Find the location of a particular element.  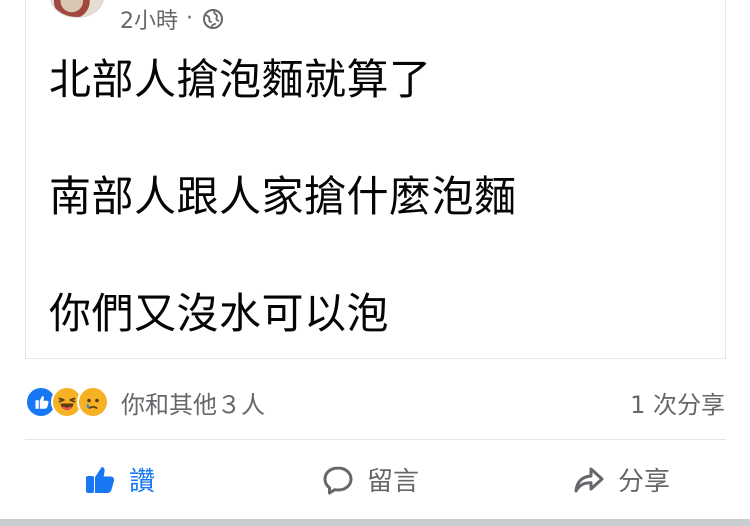

post-line-1: 北部人搶泡麵就算了 is located at coordinates (240, 79).